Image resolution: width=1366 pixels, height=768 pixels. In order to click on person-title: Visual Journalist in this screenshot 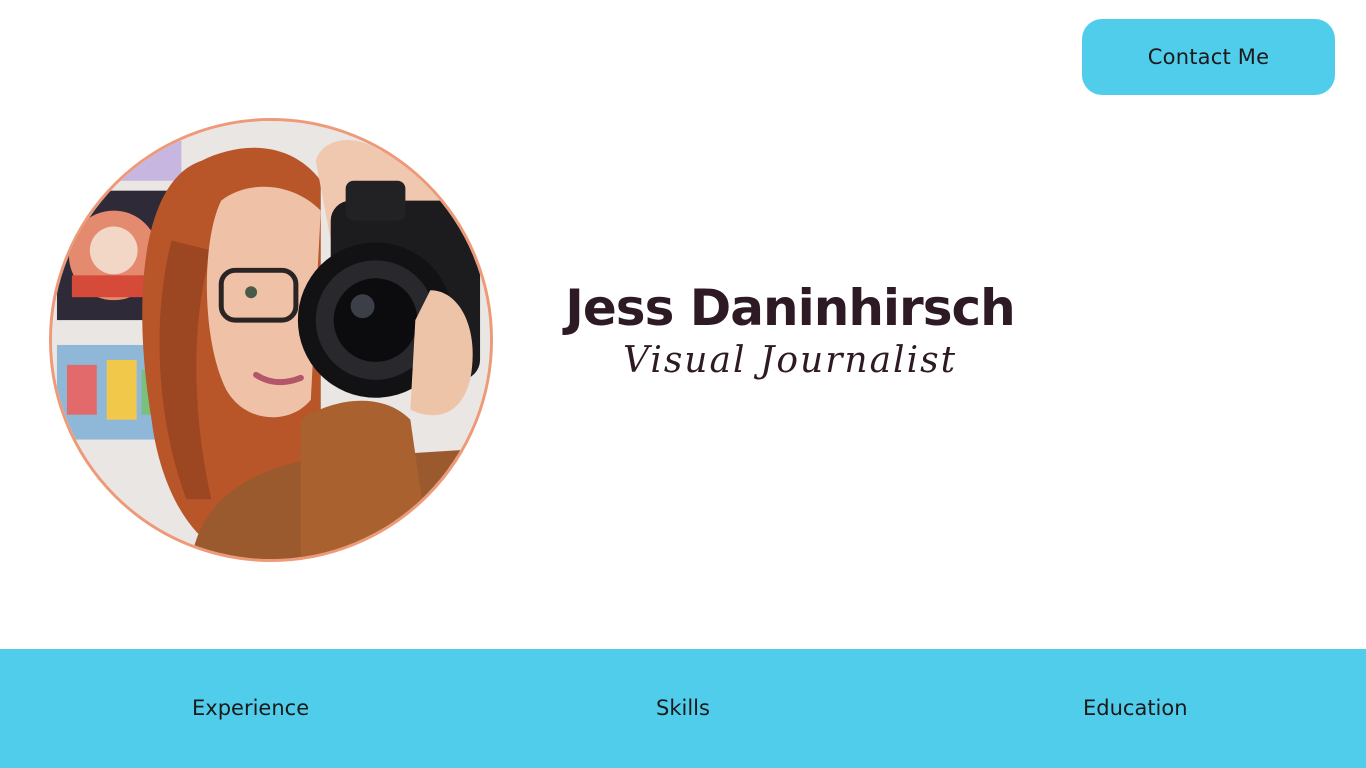, I will do `click(790, 360)`.